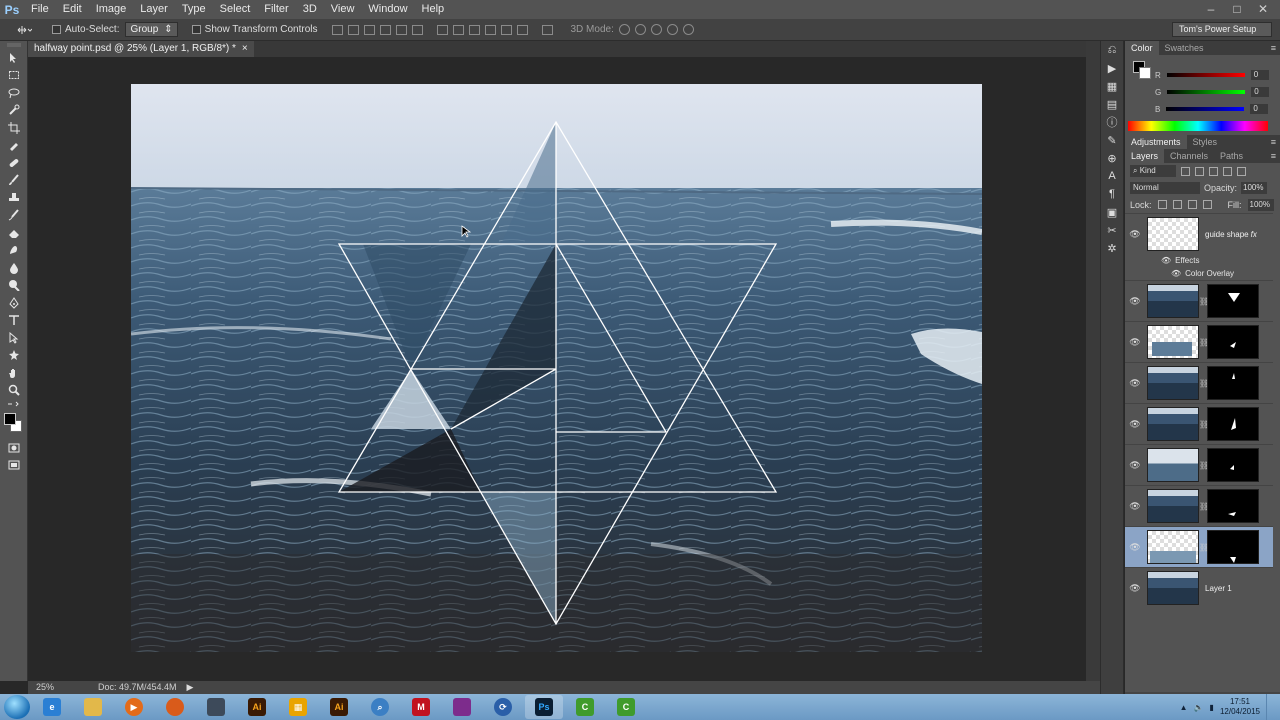  Describe the element at coordinates (1199, 273) in the screenshot. I see `color-overlay-effect-row: 👁 Color Overlay` at that location.